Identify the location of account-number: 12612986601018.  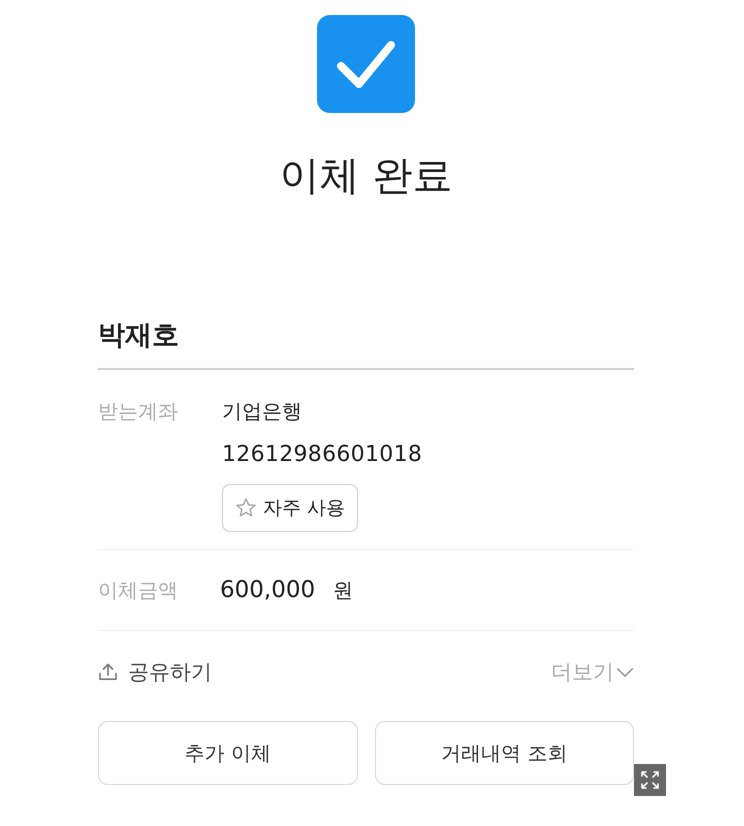
(322, 455).